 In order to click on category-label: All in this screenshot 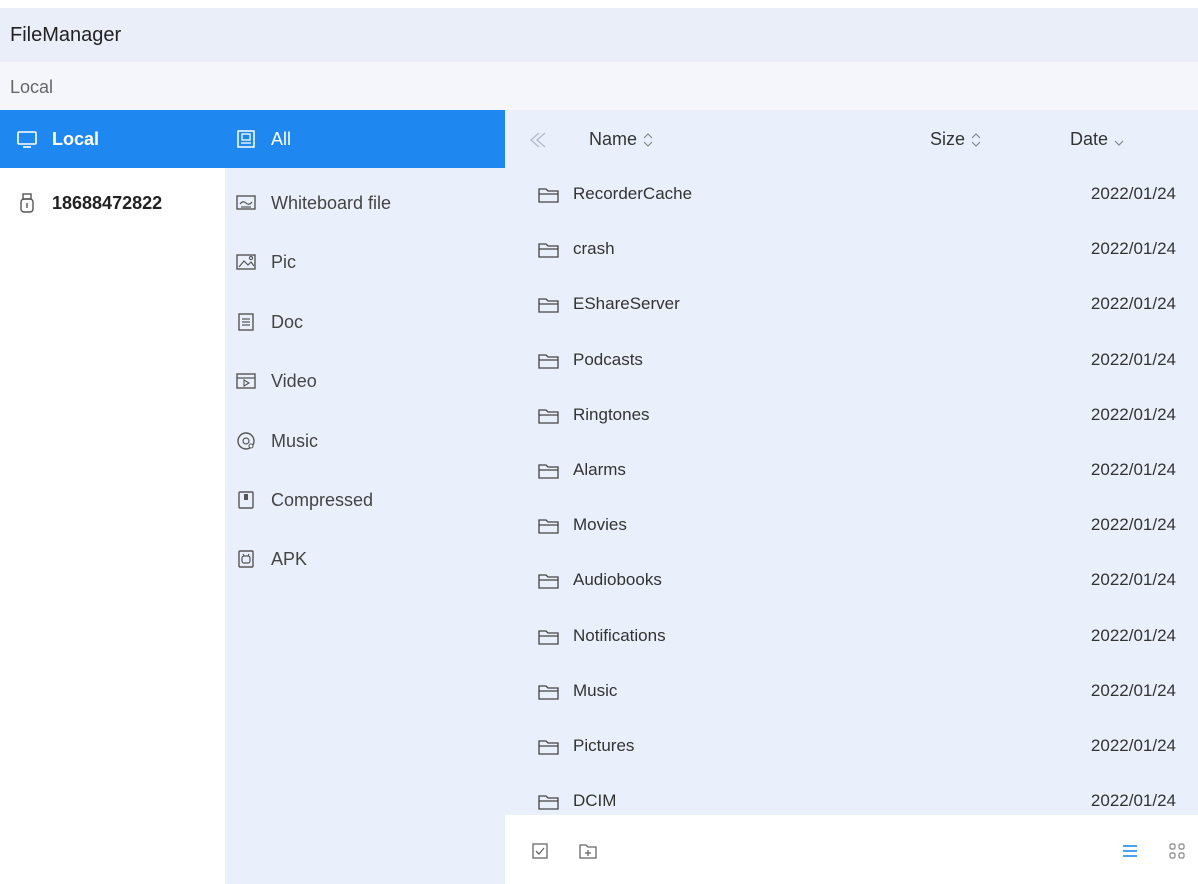, I will do `click(281, 138)`.